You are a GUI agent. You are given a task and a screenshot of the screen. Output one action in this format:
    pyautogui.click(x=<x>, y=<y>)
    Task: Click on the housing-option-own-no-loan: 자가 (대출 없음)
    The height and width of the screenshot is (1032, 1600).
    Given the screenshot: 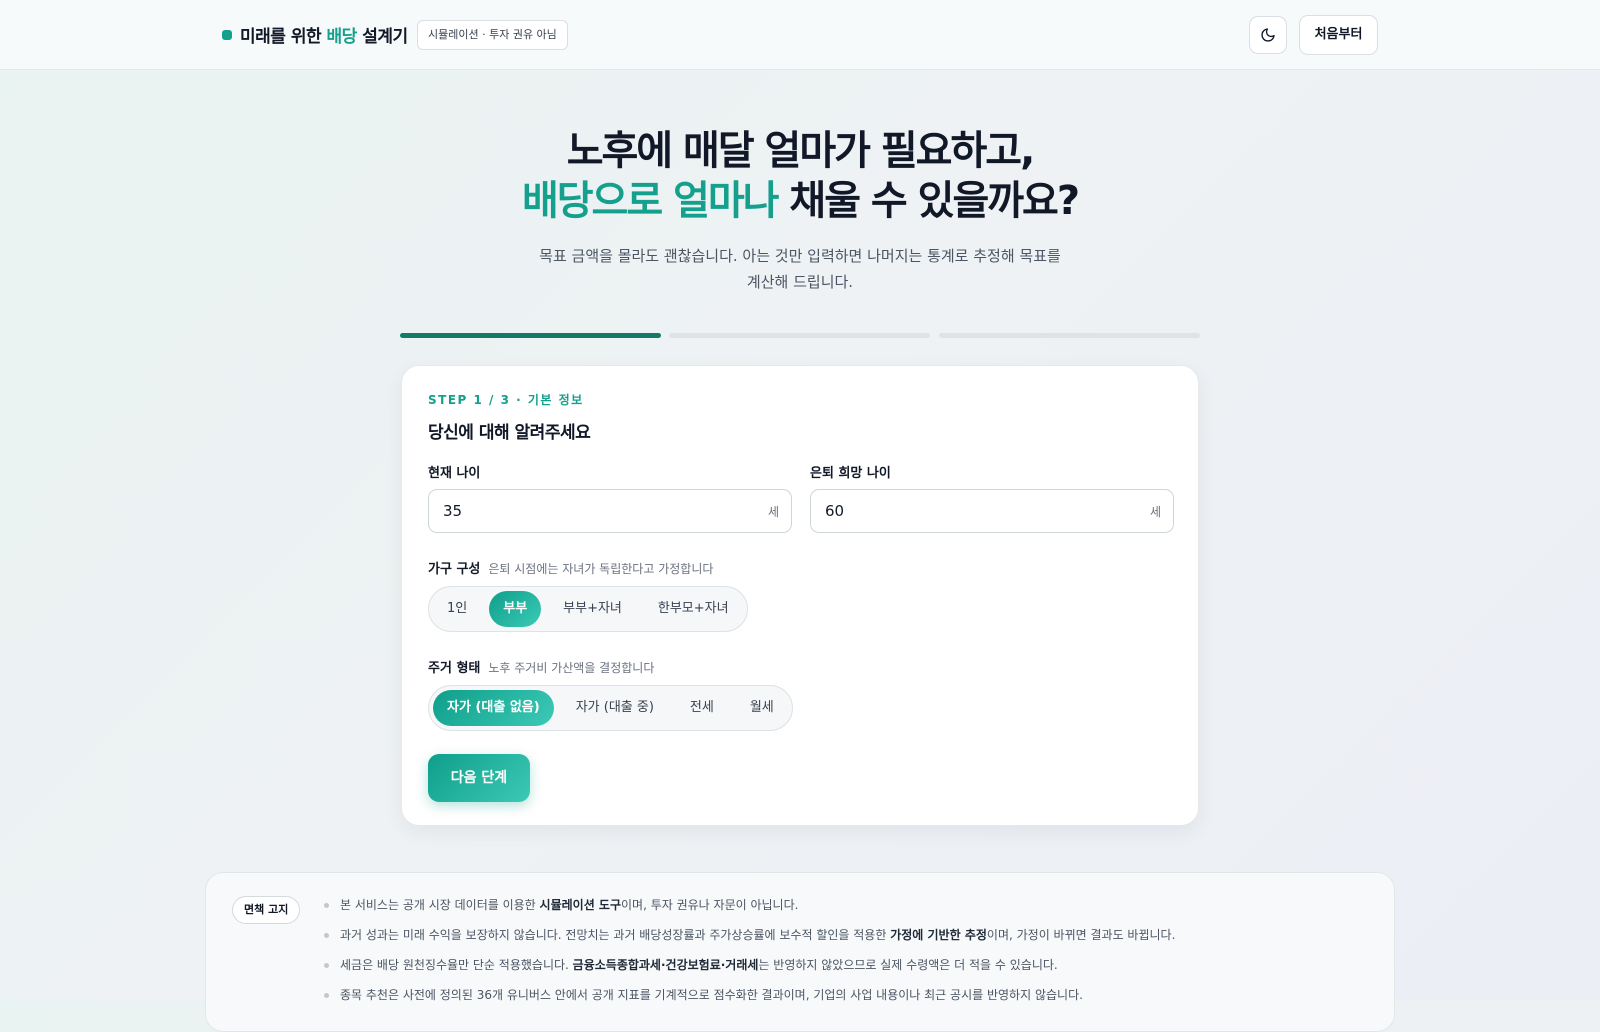 What is the action you would take?
    pyautogui.click(x=493, y=708)
    